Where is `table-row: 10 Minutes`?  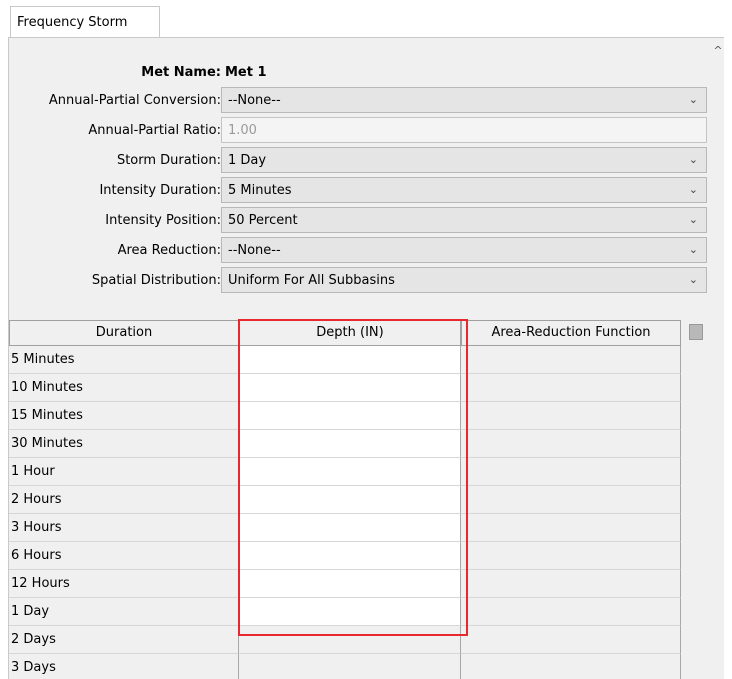 table-row: 10 Minutes is located at coordinates (345, 388).